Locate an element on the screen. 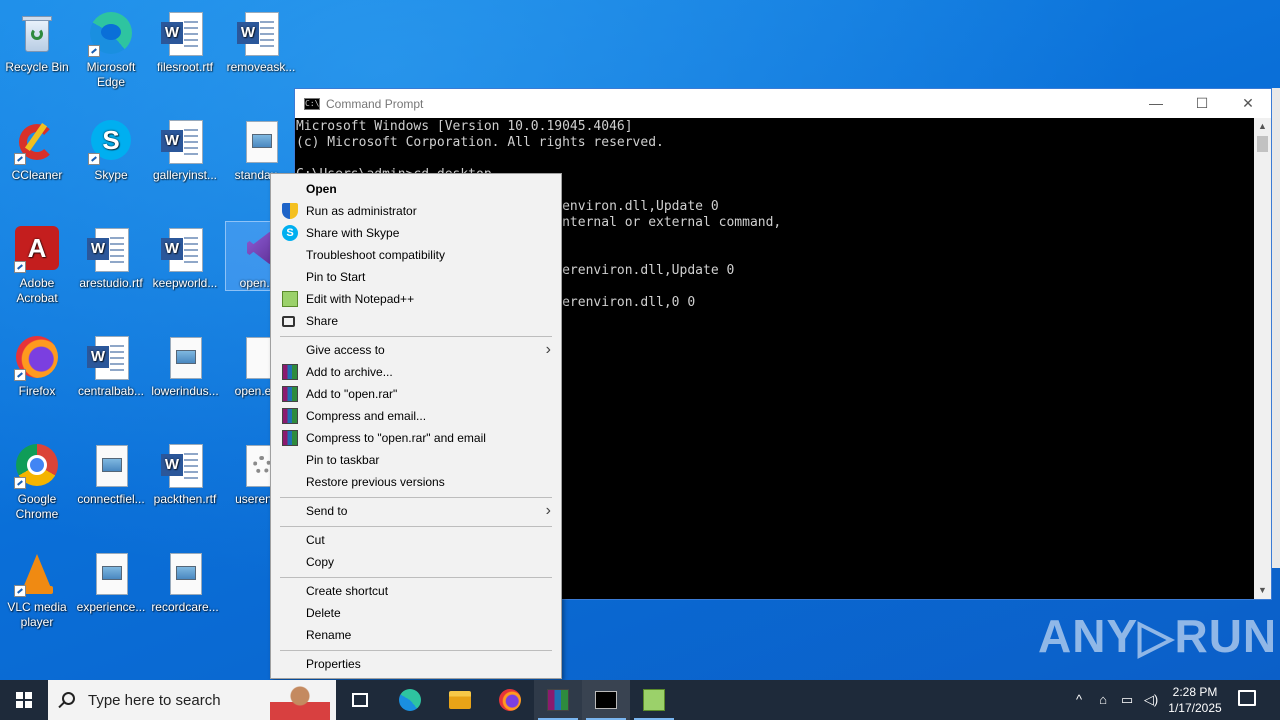  notepadpp-icon is located at coordinates (654, 700).